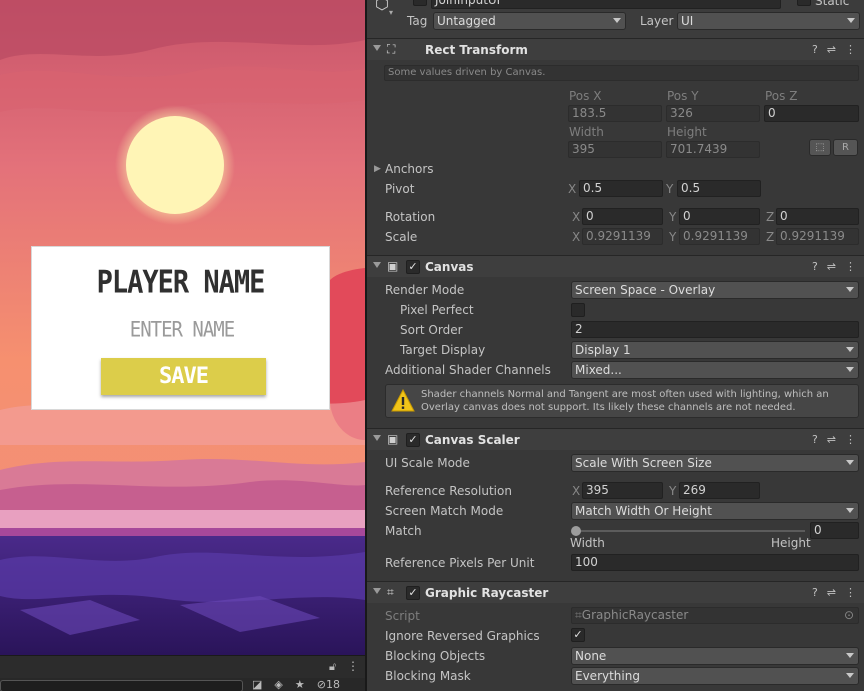  What do you see at coordinates (578, 635) in the screenshot?
I see `ignore-reversed-checkbox: ✓` at bounding box center [578, 635].